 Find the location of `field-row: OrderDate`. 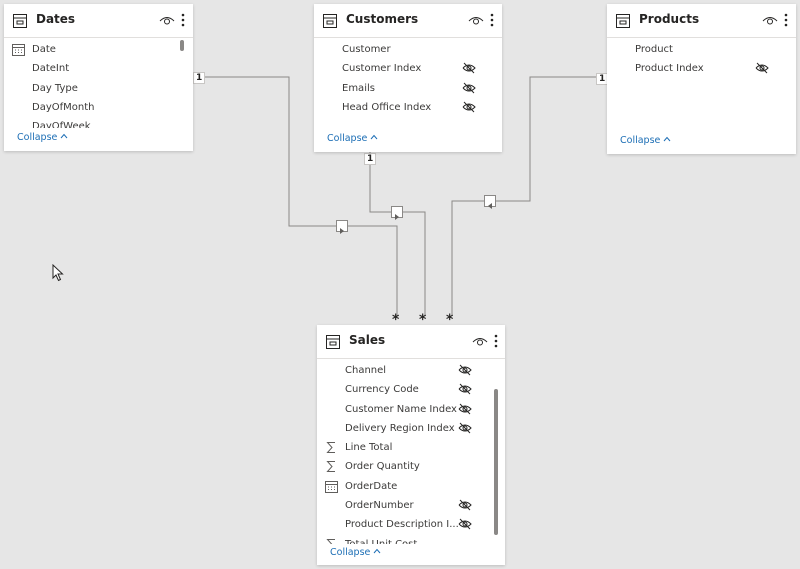

field-row: OrderDate is located at coordinates (411, 486).